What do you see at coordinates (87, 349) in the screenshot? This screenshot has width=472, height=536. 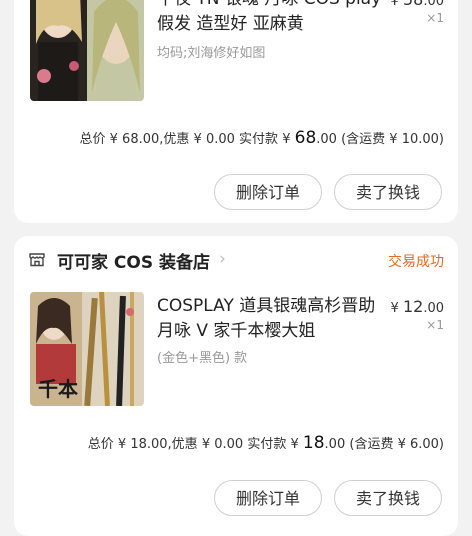 I see `product-thumbnail: 千本` at bounding box center [87, 349].